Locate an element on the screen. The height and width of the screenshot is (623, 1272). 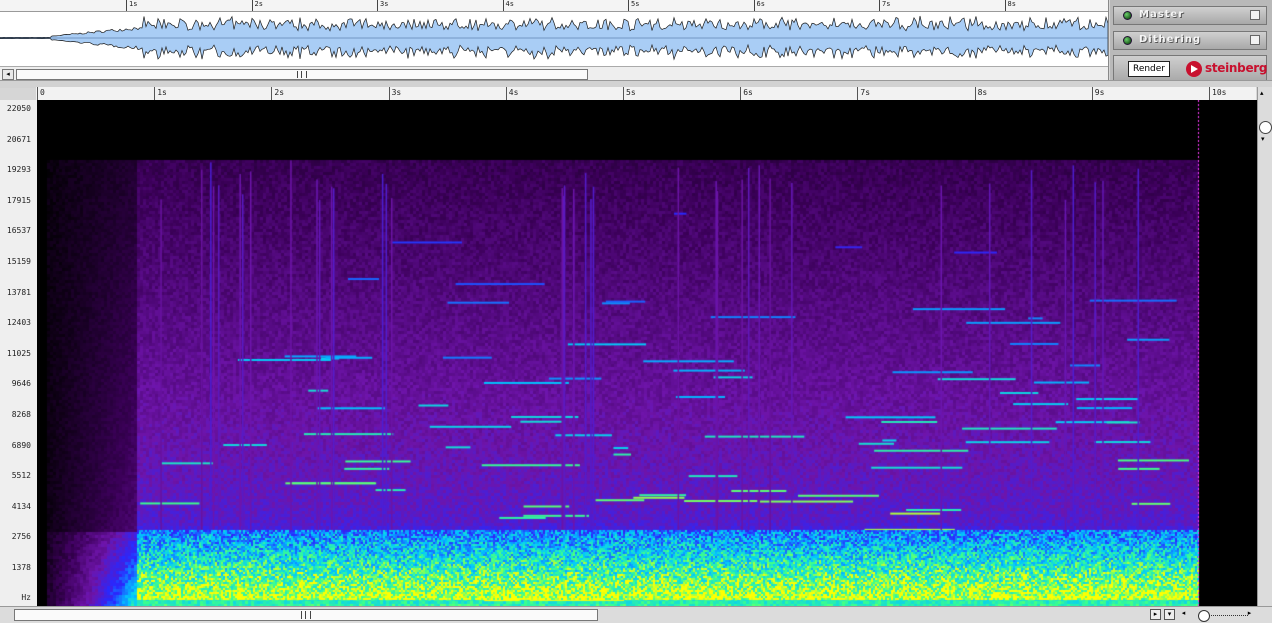
overview-tick: 3s is located at coordinates (382, 5).